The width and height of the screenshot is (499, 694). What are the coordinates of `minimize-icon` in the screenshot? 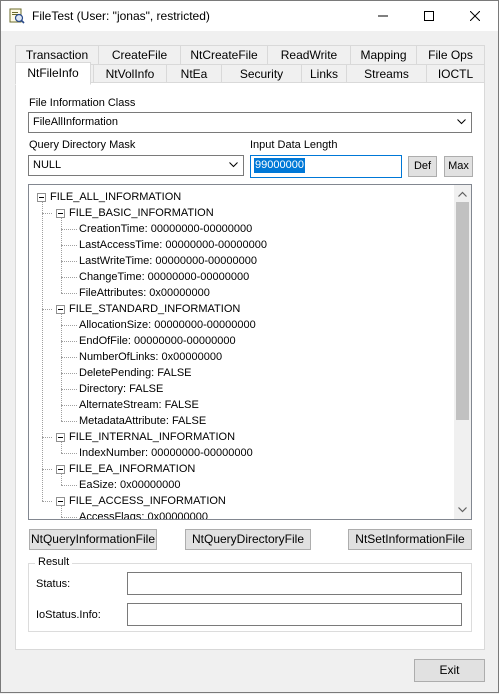 It's located at (383, 16).